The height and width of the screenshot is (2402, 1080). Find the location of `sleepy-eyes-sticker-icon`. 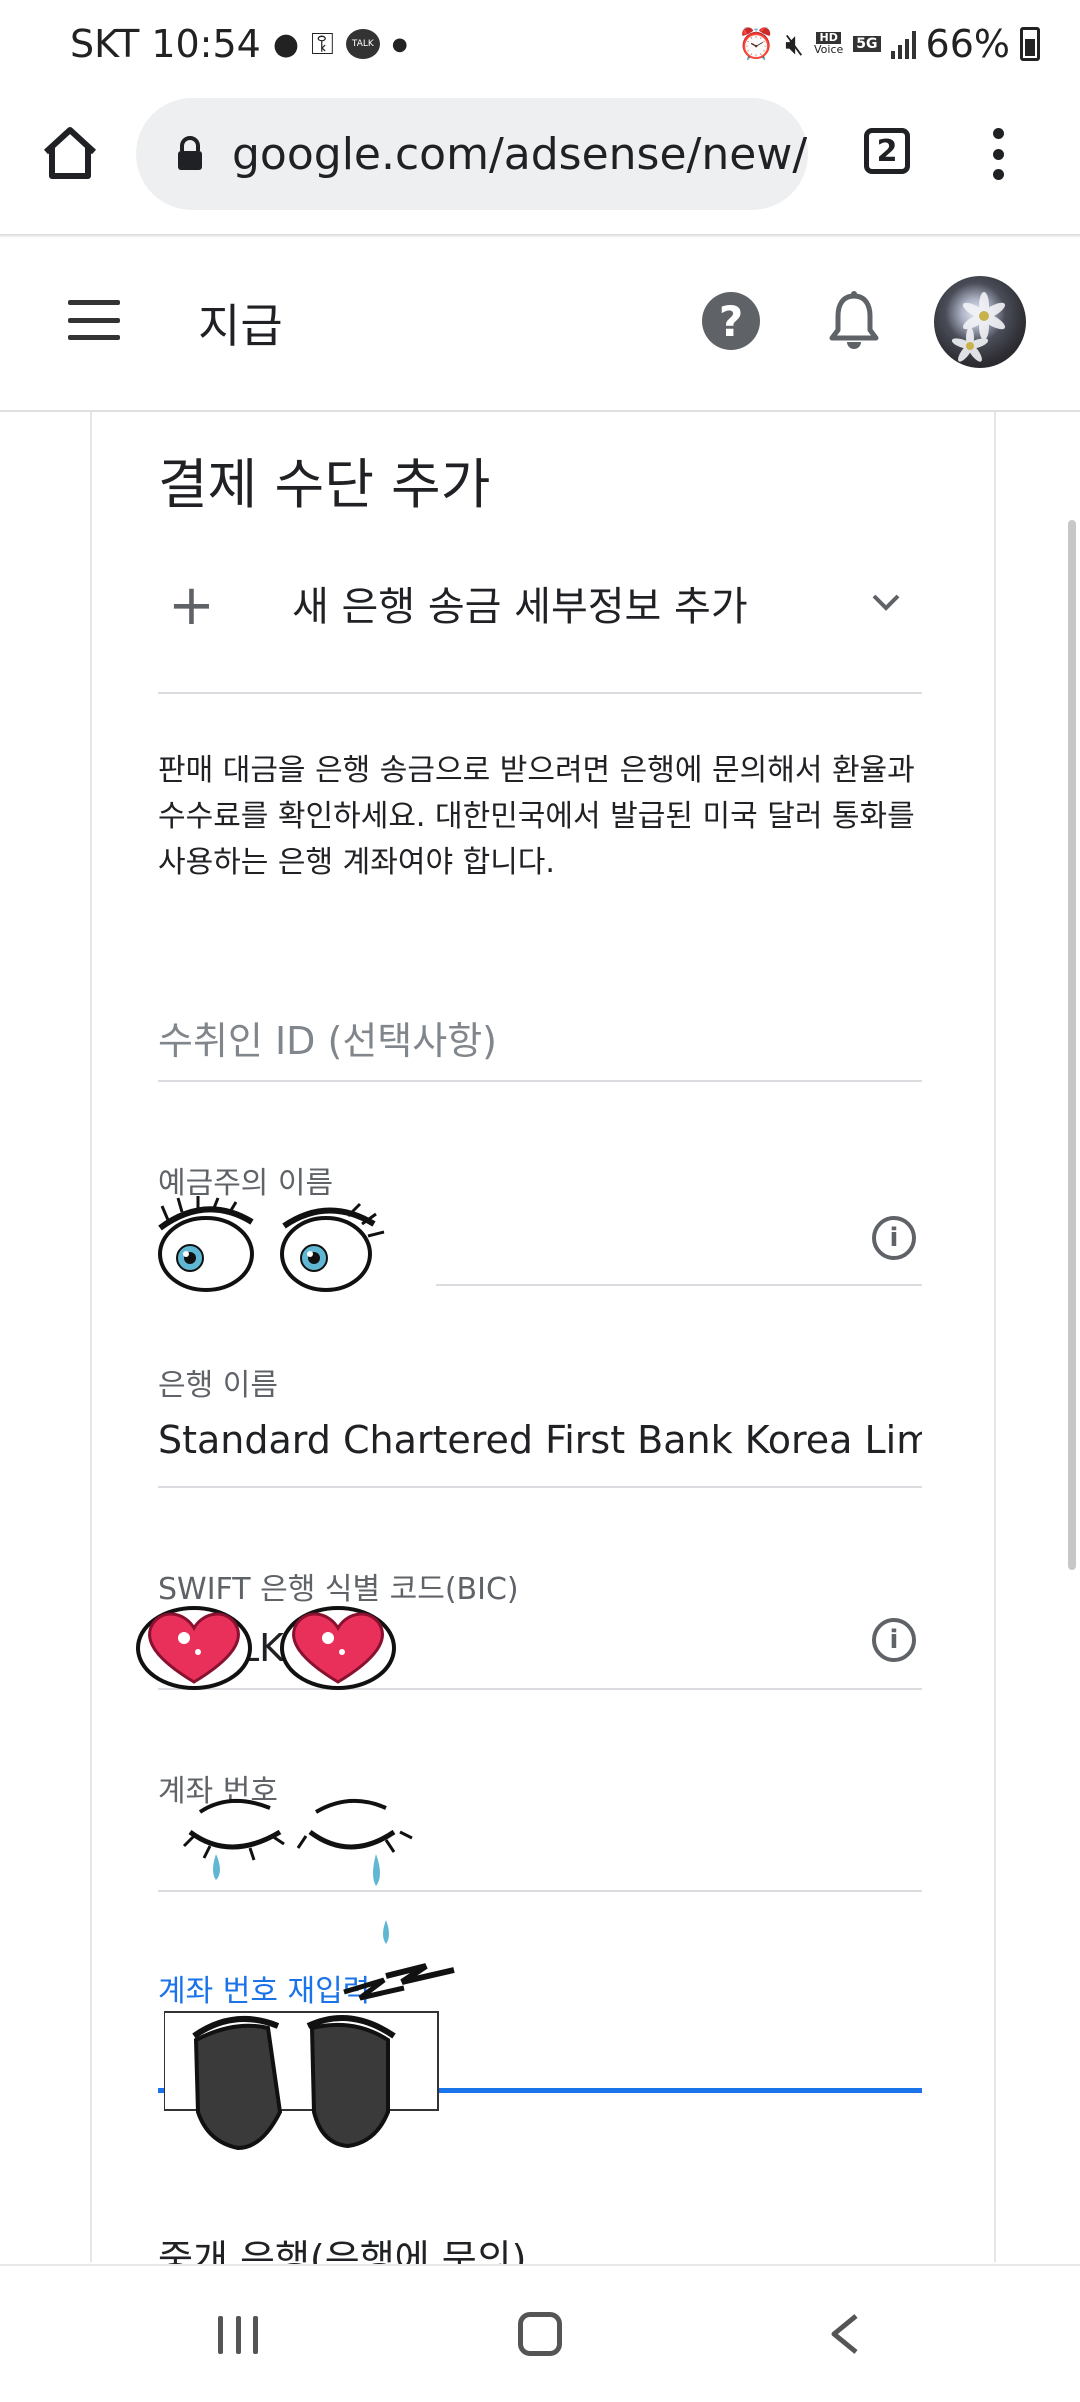

sleepy-eyes-sticker-icon is located at coordinates (309, 2057).